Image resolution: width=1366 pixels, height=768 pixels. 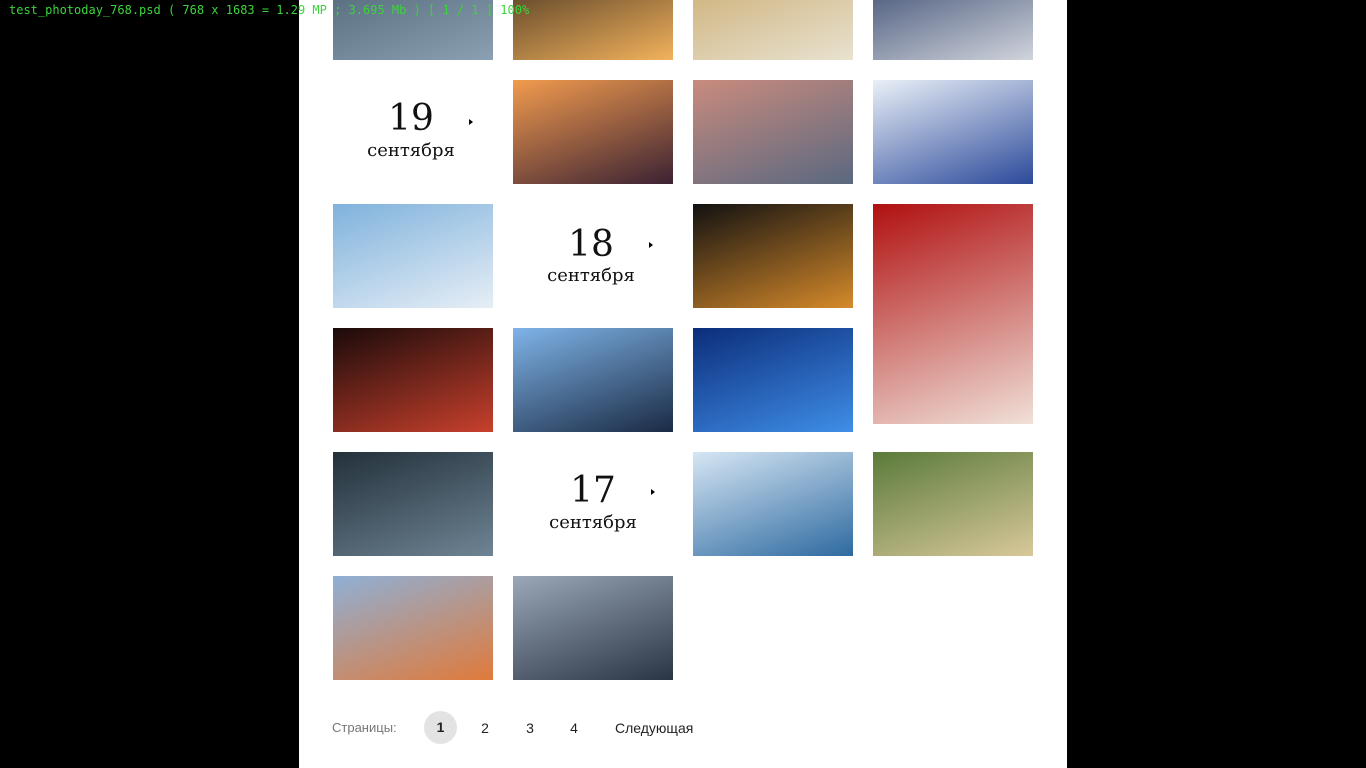 What do you see at coordinates (591, 244) in the screenshot?
I see `date-day: 18` at bounding box center [591, 244].